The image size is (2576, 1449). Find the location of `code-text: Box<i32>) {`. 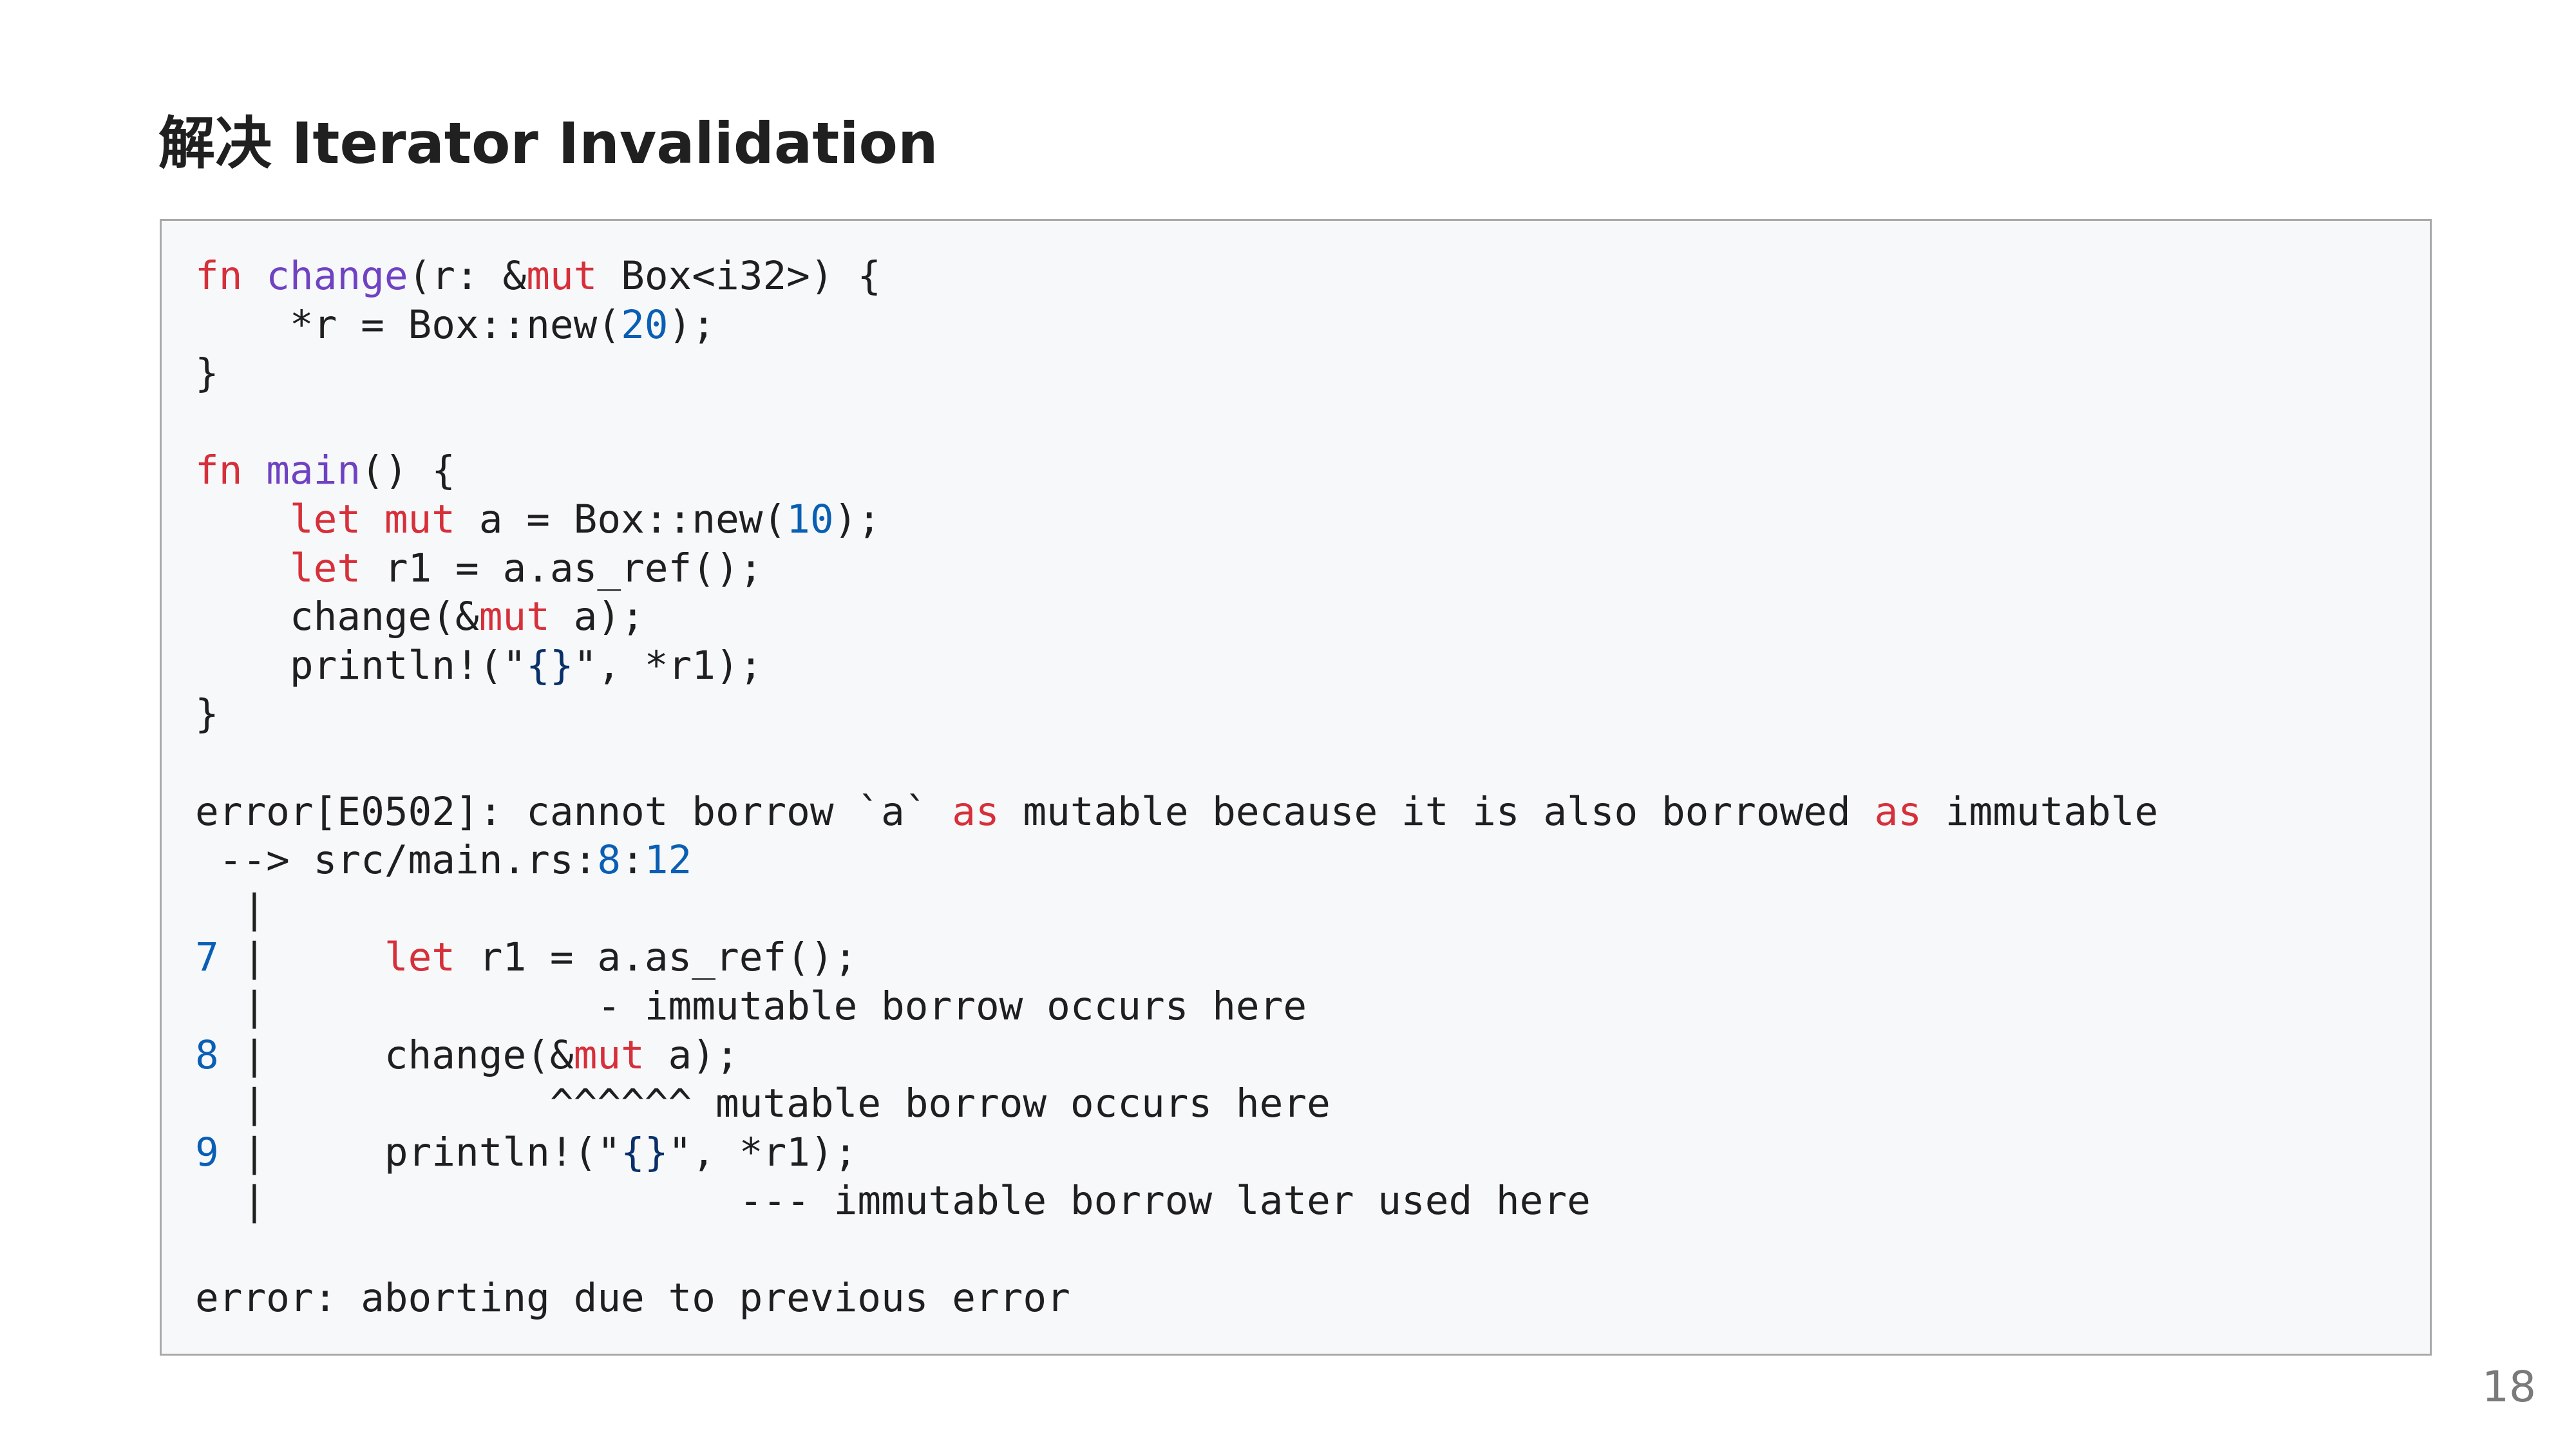

code-text: Box<i32>) { is located at coordinates (740, 276).